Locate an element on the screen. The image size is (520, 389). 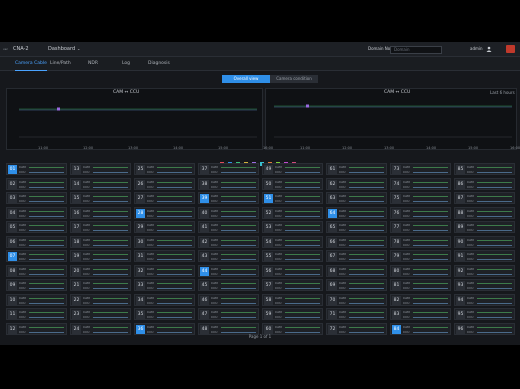
camera-cell: 41 CAM CCU is located at coordinates (228, 227).